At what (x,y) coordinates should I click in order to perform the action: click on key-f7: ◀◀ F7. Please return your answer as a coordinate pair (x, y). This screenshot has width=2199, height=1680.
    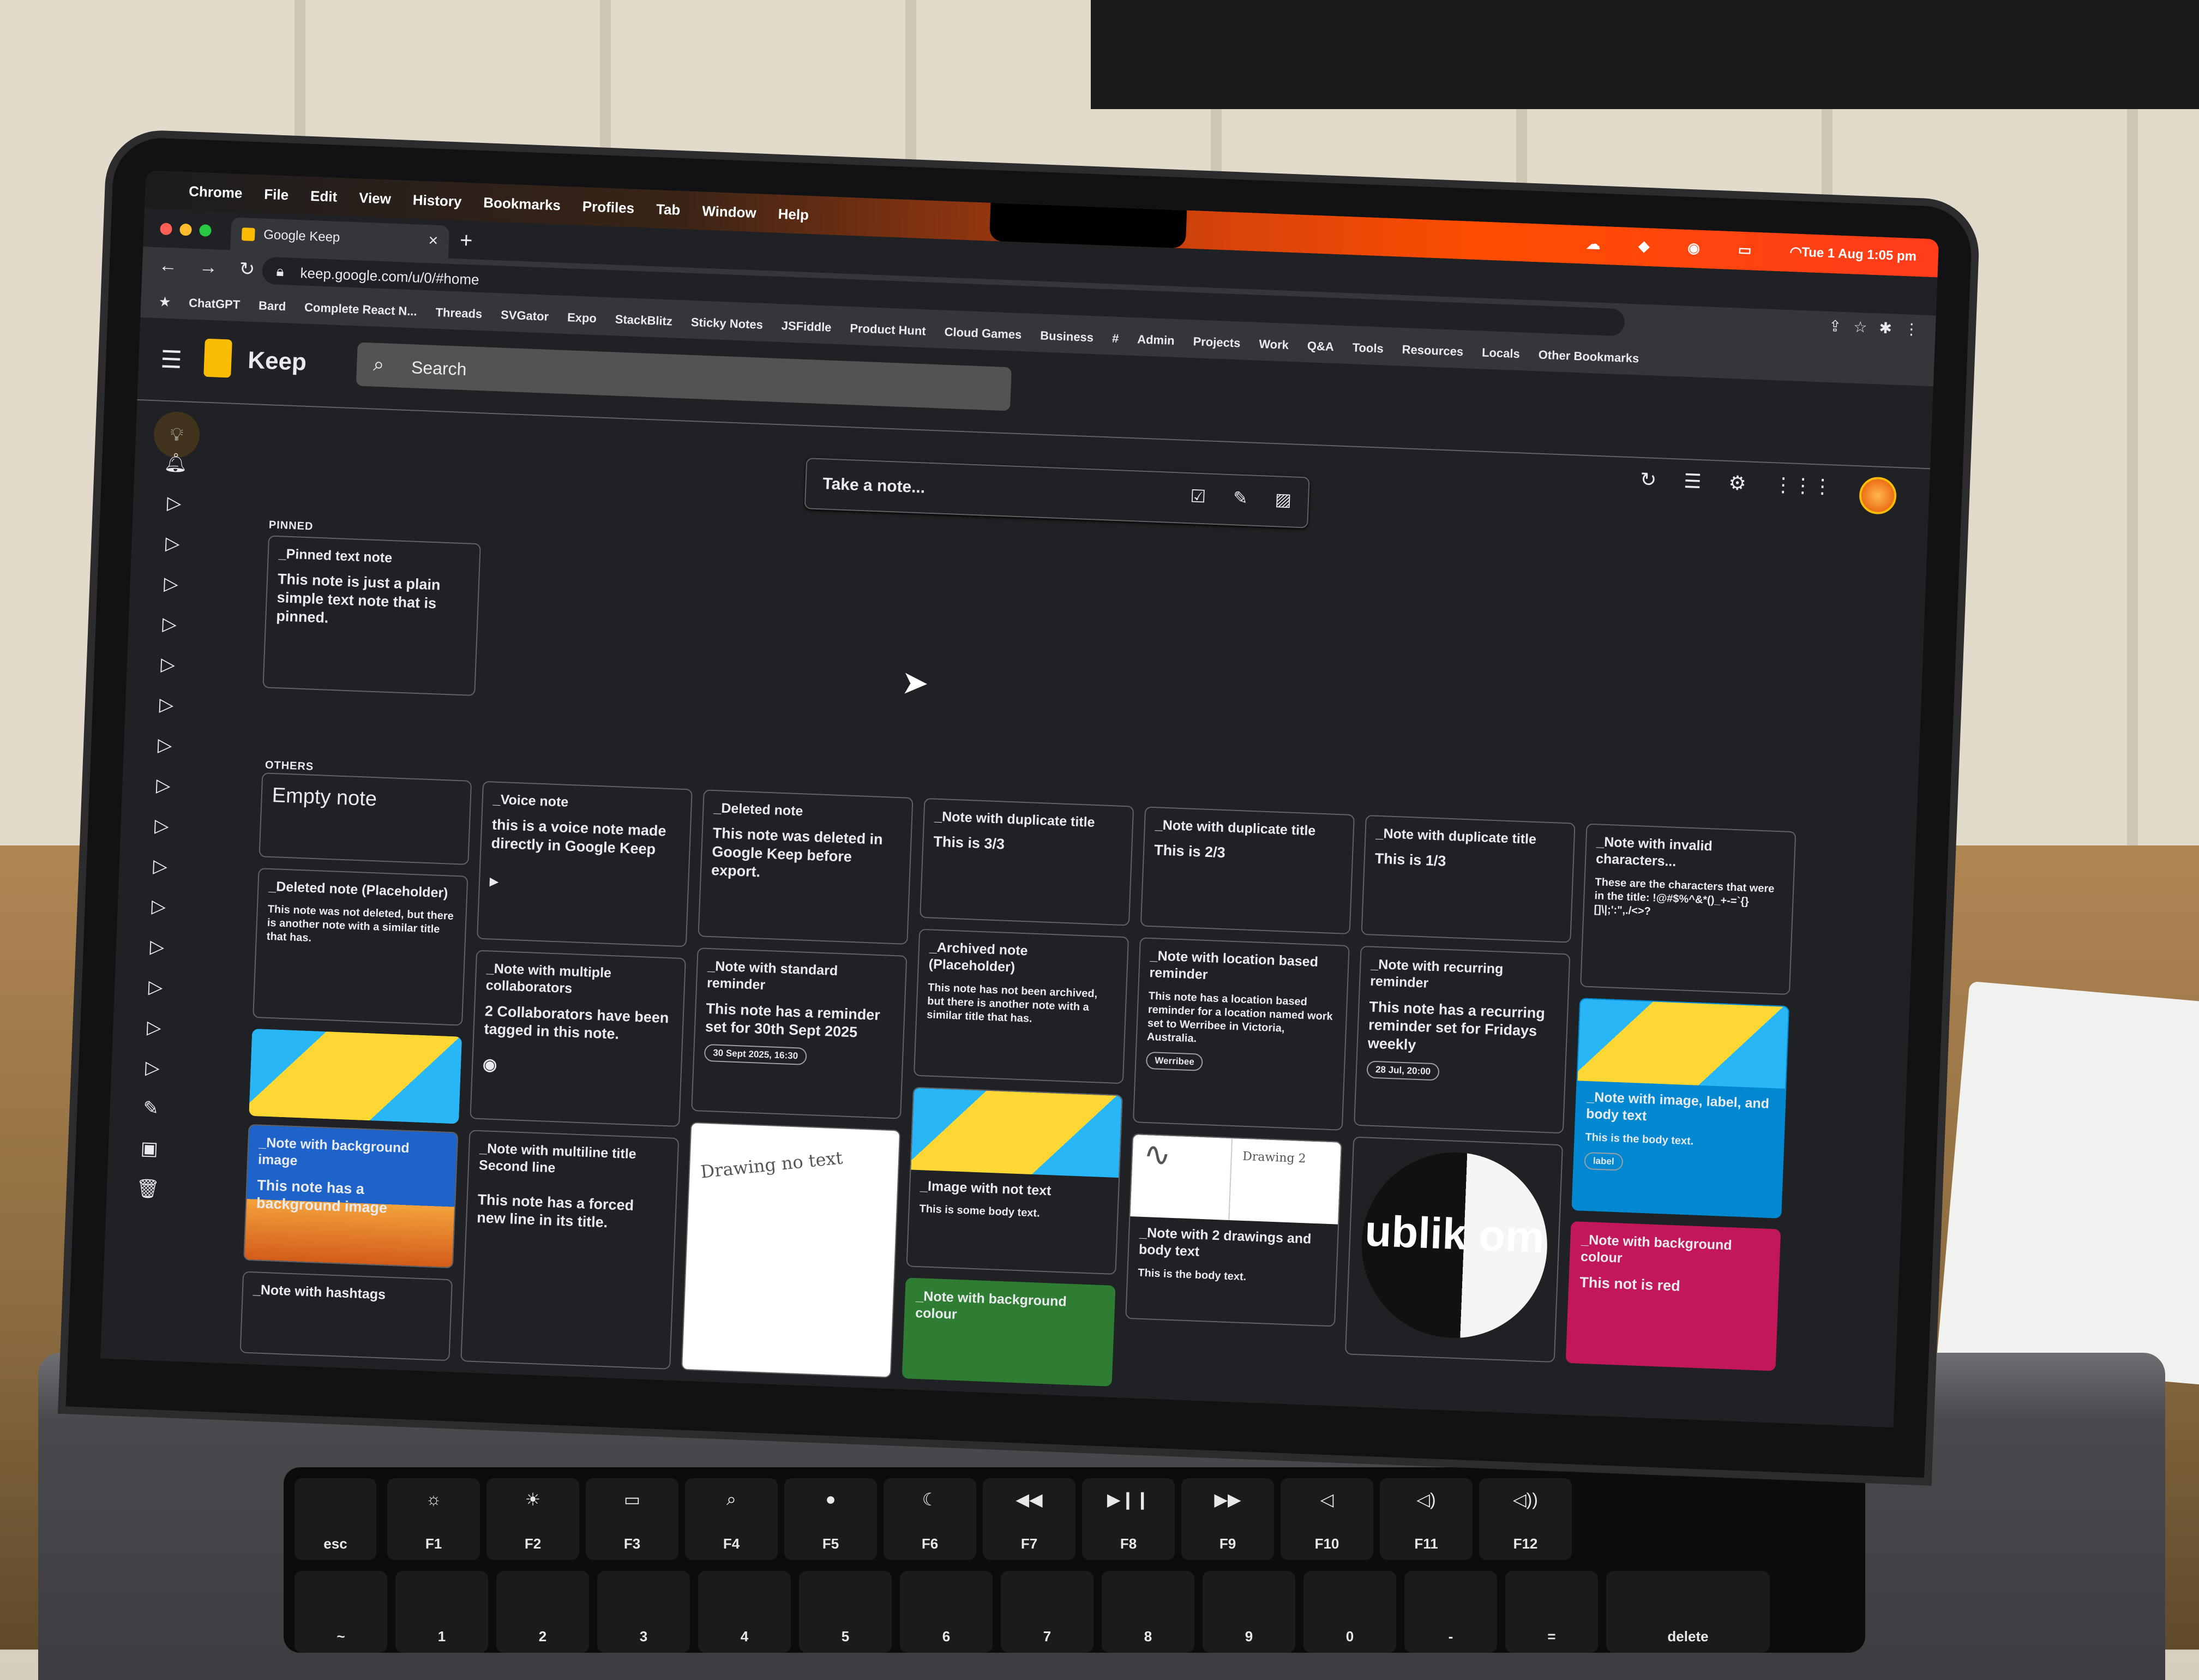
    Looking at the image, I should click on (1029, 1519).